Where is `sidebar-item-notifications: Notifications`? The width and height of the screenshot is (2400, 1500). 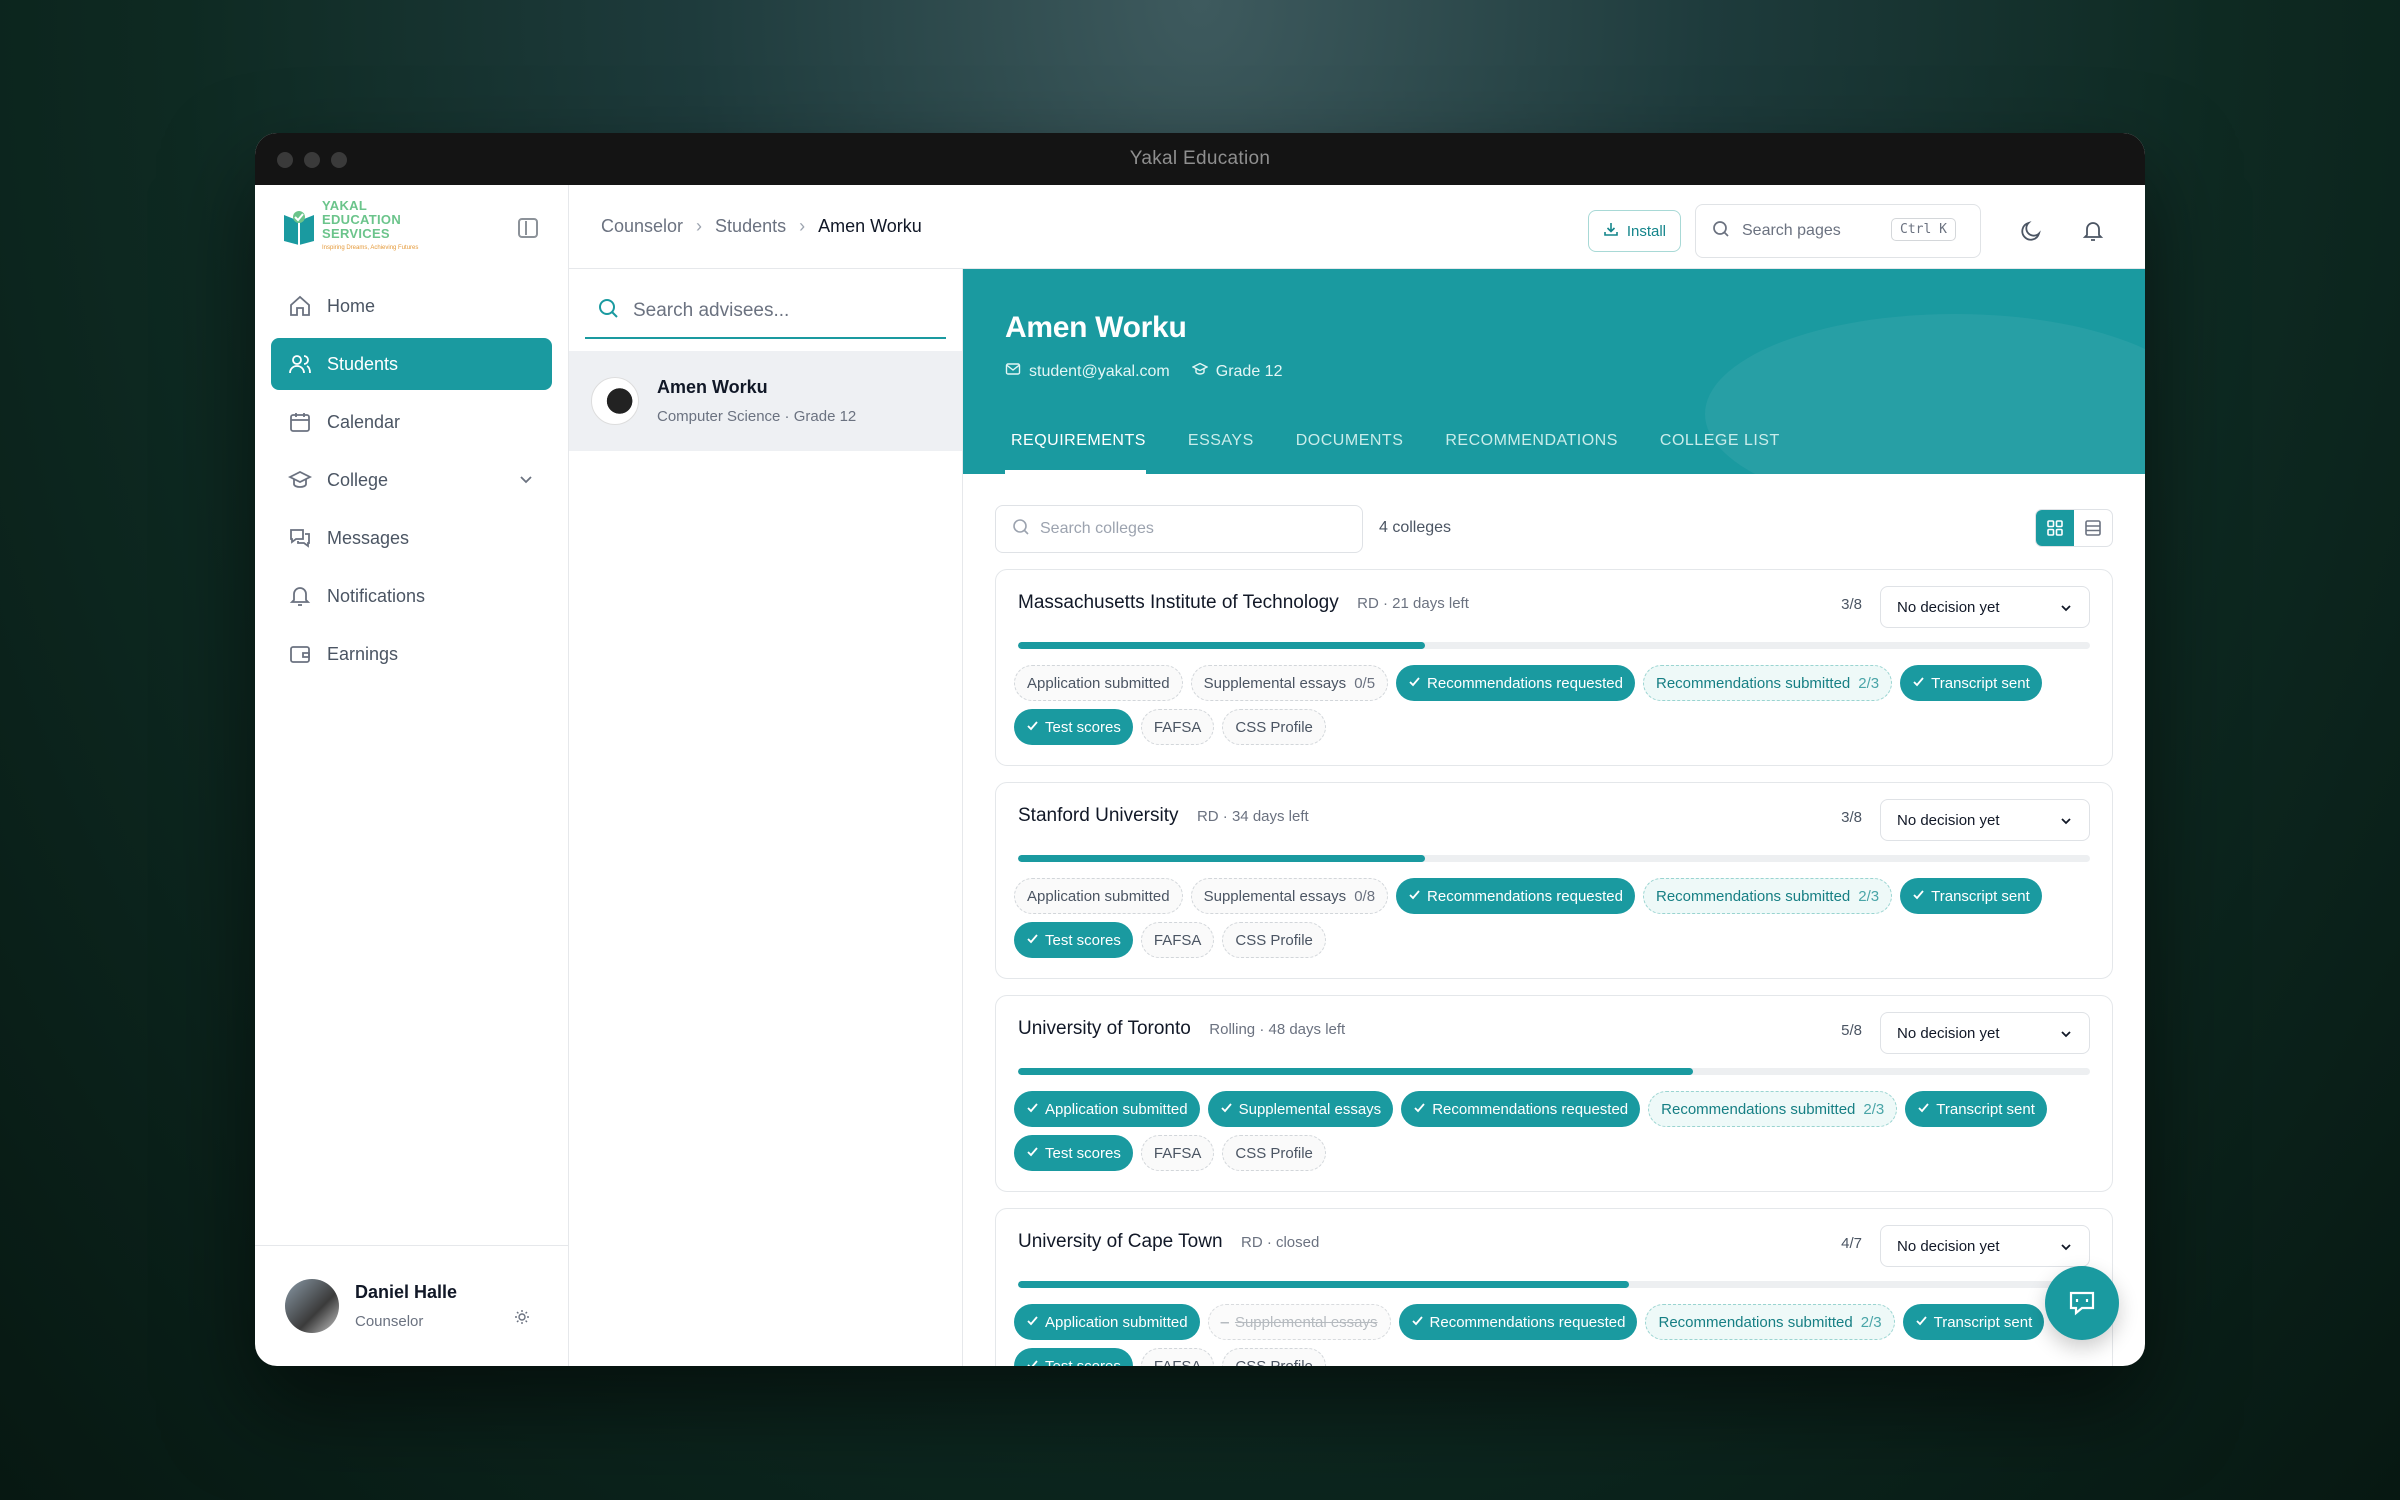 sidebar-item-notifications: Notifications is located at coordinates (411, 596).